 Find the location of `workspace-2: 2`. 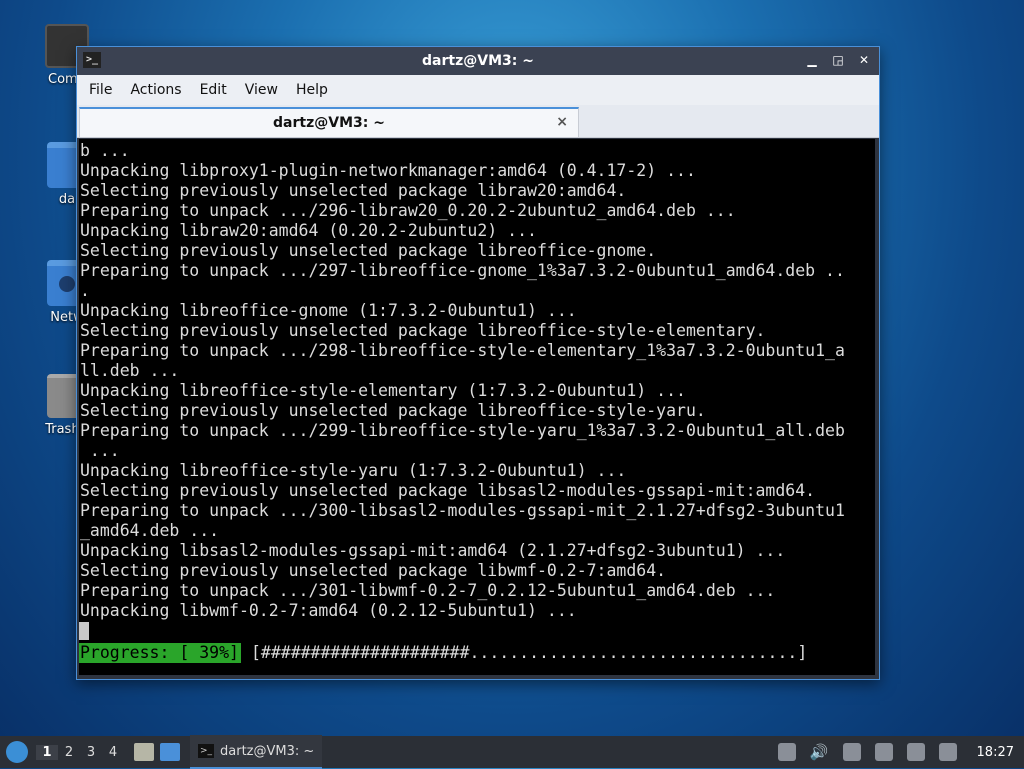

workspace-2: 2 is located at coordinates (69, 752).